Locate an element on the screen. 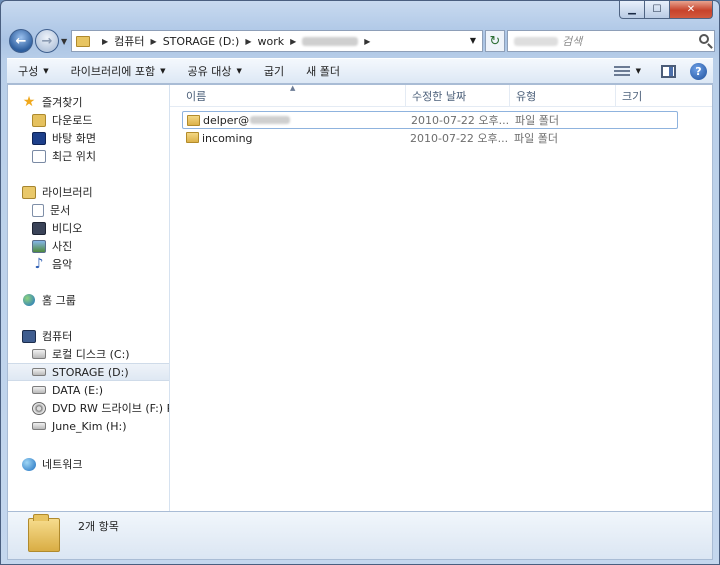 This screenshot has height=565, width=720. system-drive-icon is located at coordinates (39, 354).